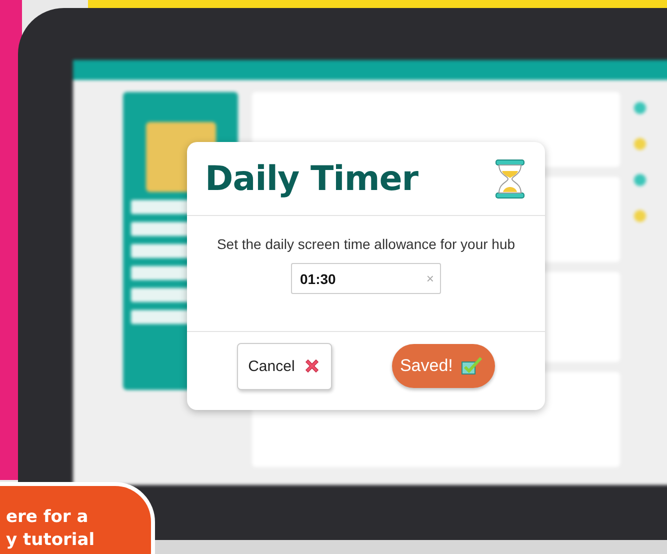  What do you see at coordinates (284, 366) in the screenshot?
I see `cancel-button: Cancel` at bounding box center [284, 366].